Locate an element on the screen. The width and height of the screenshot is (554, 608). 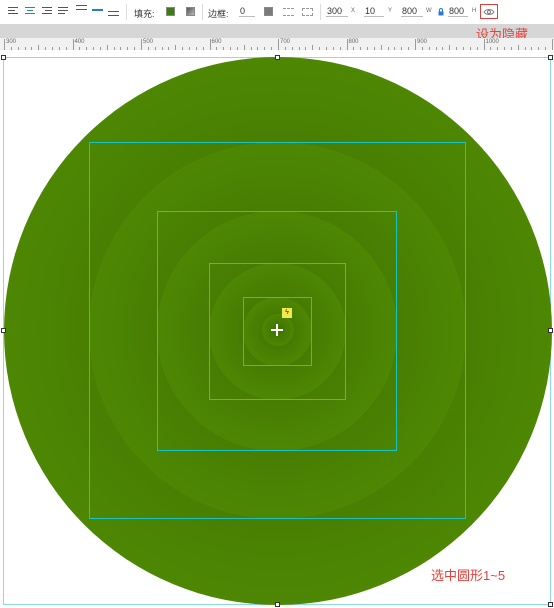
lock-icon is located at coordinates (441, 12).